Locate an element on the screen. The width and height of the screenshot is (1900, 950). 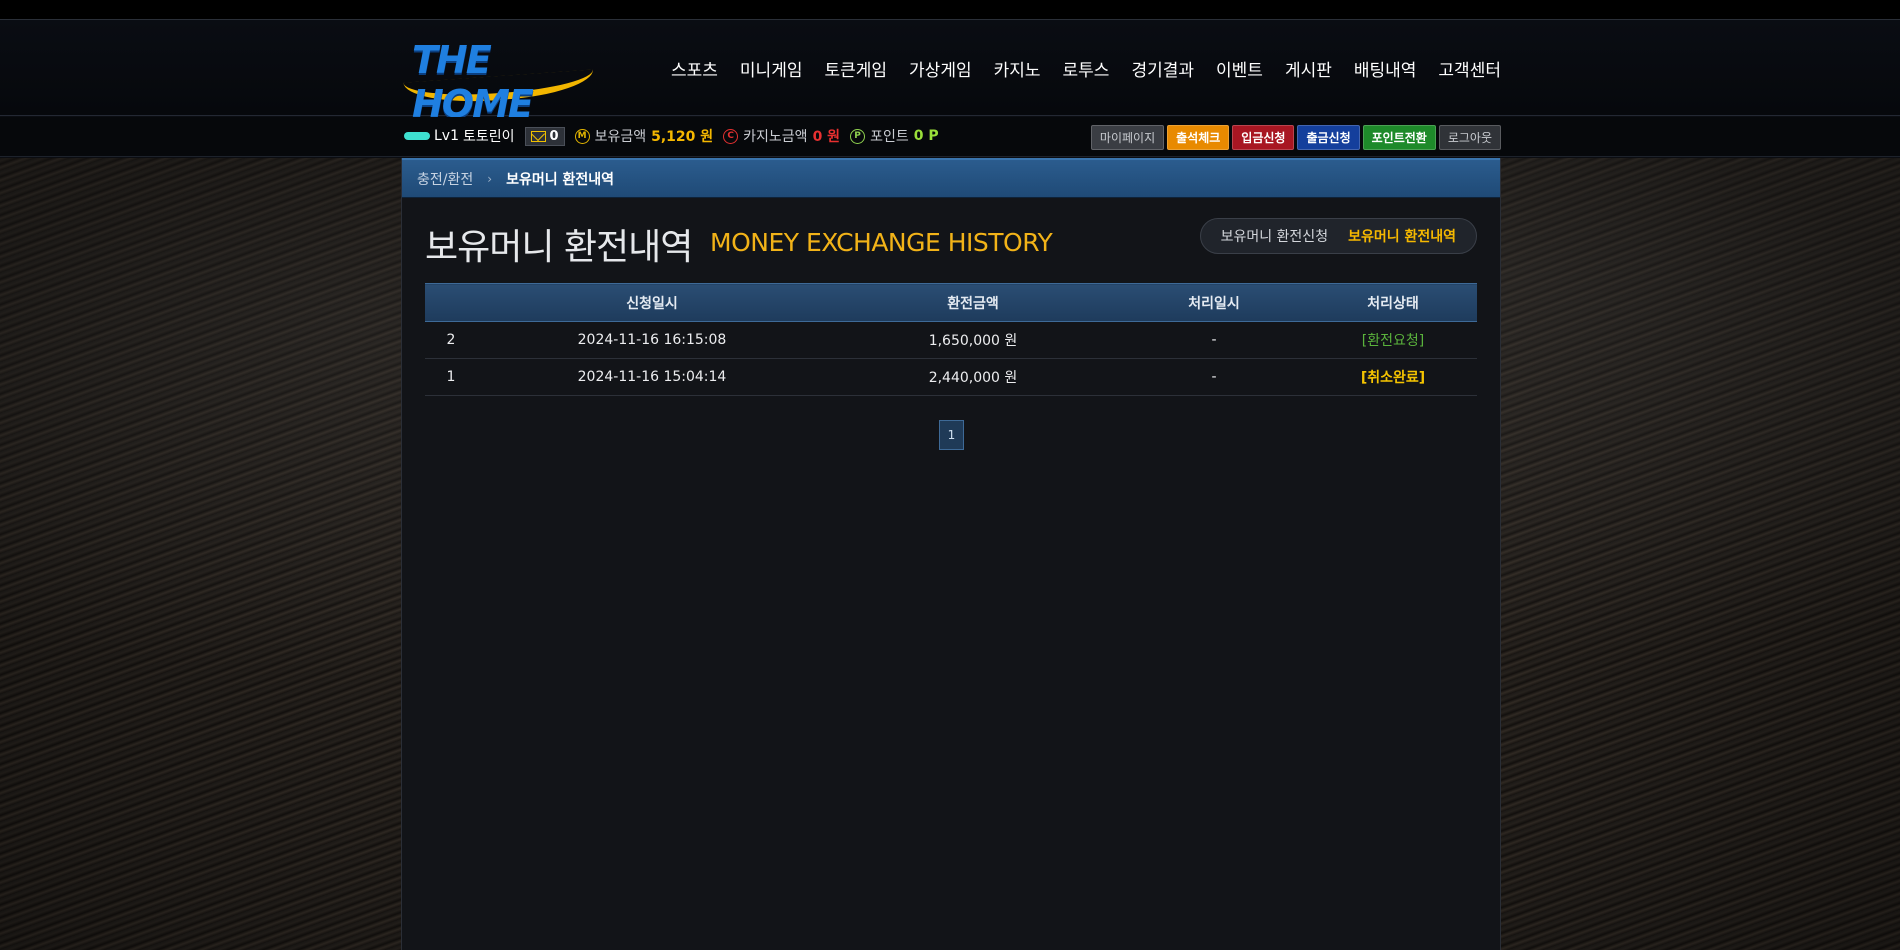
attendance-button: 출석체크 is located at coordinates (1198, 137).